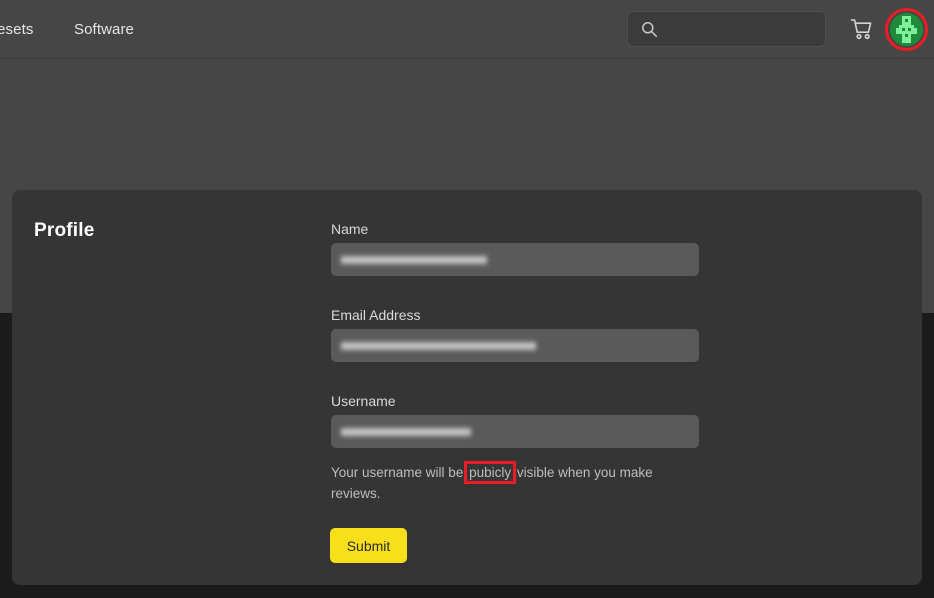 The image size is (934, 598). Describe the element at coordinates (649, 29) in the screenshot. I see `search-icon` at that location.